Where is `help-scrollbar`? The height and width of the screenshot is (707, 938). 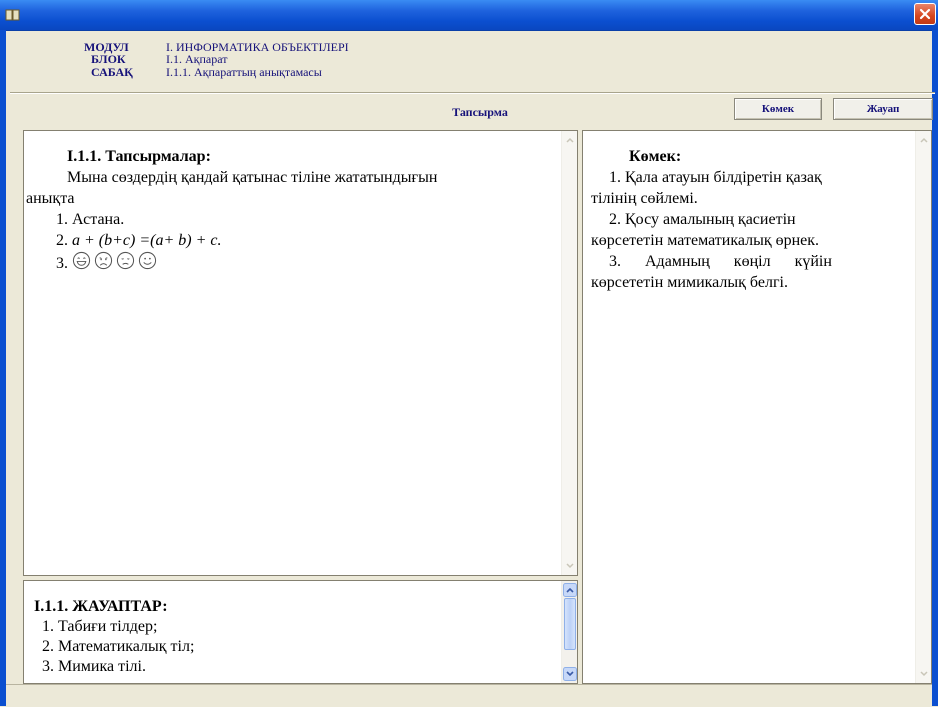
help-scrollbar is located at coordinates (923, 407).